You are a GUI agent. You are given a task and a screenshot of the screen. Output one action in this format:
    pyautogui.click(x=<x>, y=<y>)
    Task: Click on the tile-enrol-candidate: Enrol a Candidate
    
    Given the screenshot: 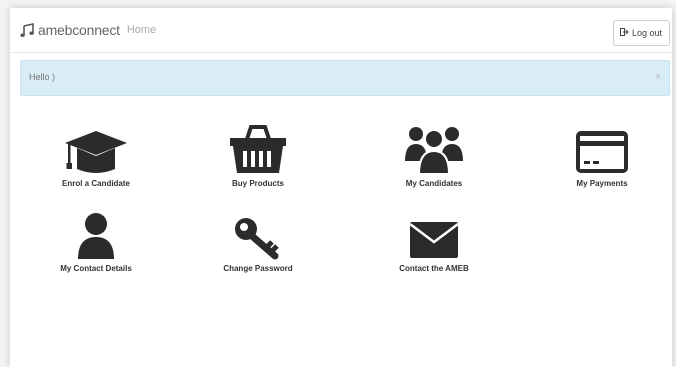 What is the action you would take?
    pyautogui.click(x=96, y=155)
    